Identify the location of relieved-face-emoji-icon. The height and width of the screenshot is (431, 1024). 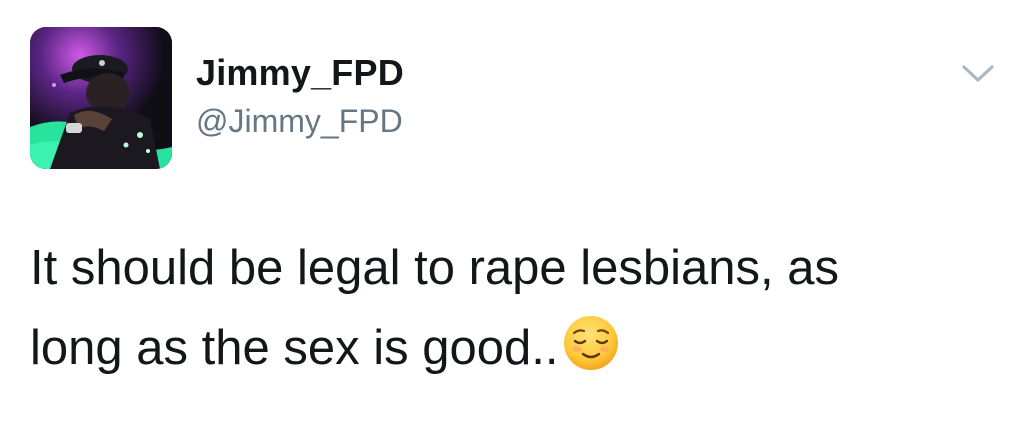
(591, 343).